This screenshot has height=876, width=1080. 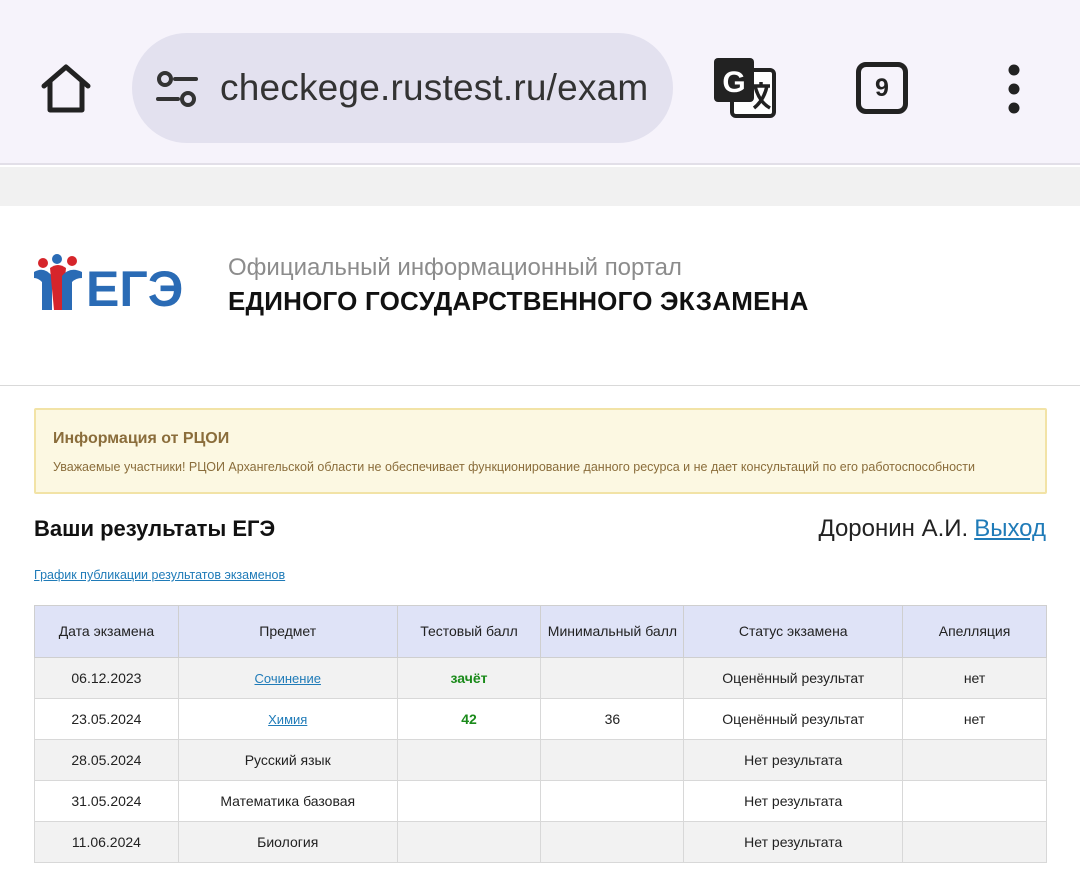 I want to click on page-spacer, so click(x=540, y=186).